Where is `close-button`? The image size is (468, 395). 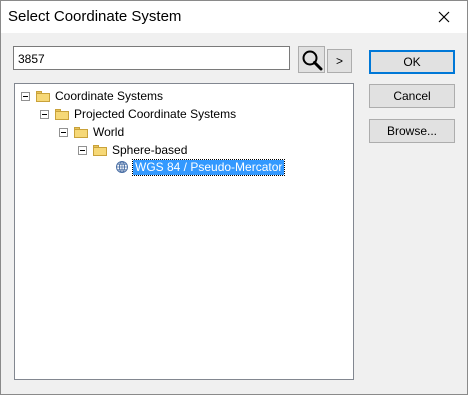
close-button is located at coordinates (444, 17).